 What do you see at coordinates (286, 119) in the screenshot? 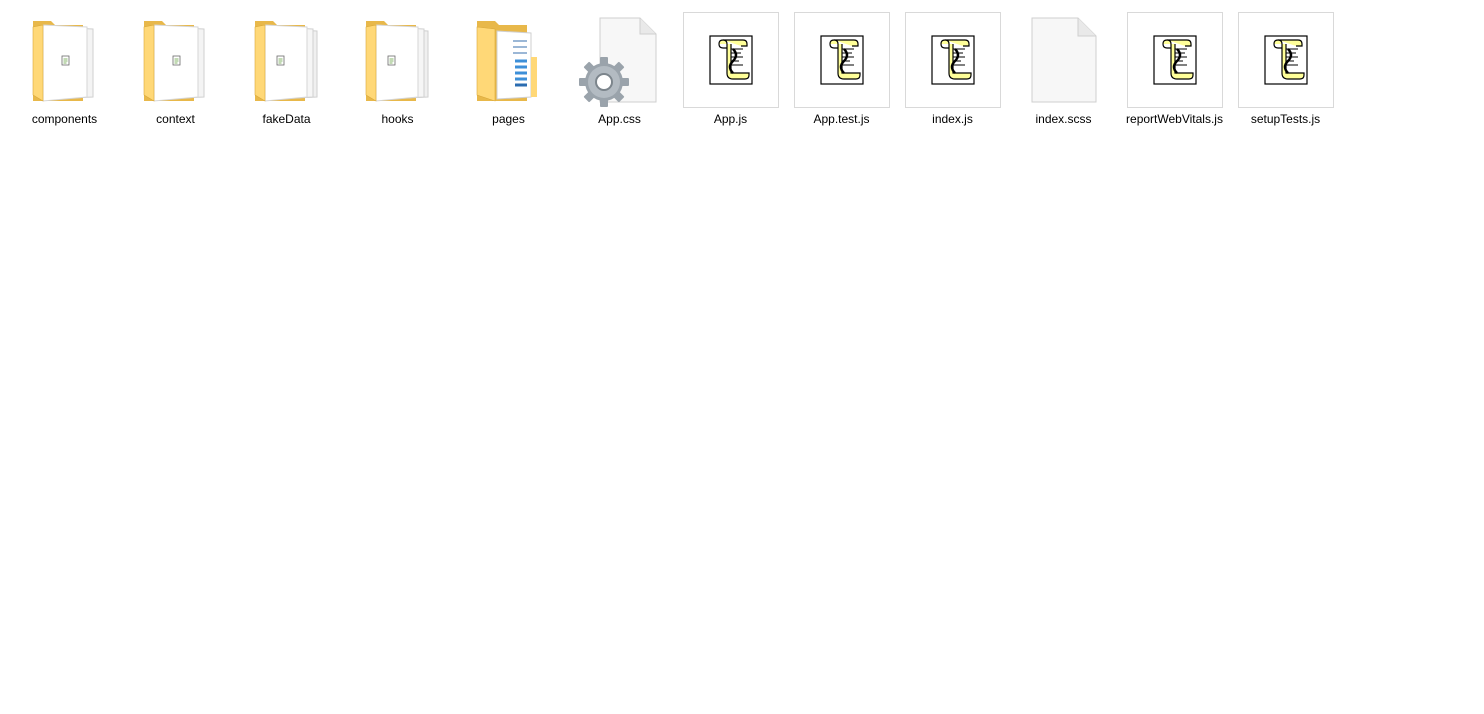
I see `item-label: fakeData` at bounding box center [286, 119].